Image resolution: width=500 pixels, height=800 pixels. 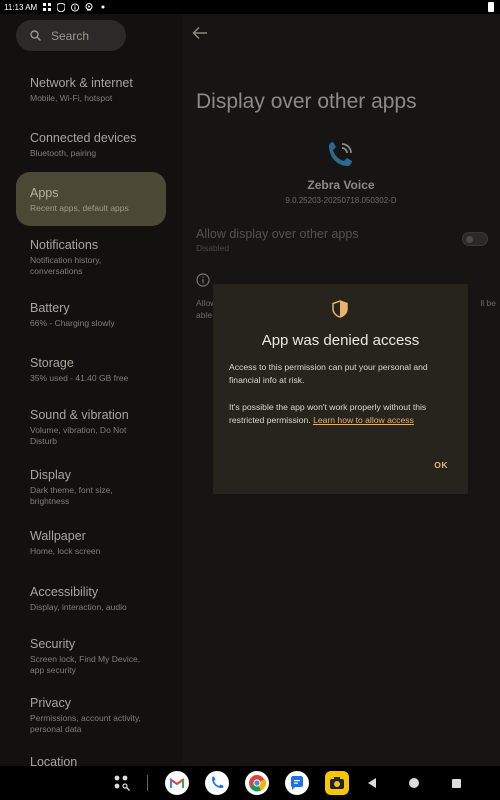 What do you see at coordinates (147, 783) in the screenshot?
I see `taskbar-divider` at bounding box center [147, 783].